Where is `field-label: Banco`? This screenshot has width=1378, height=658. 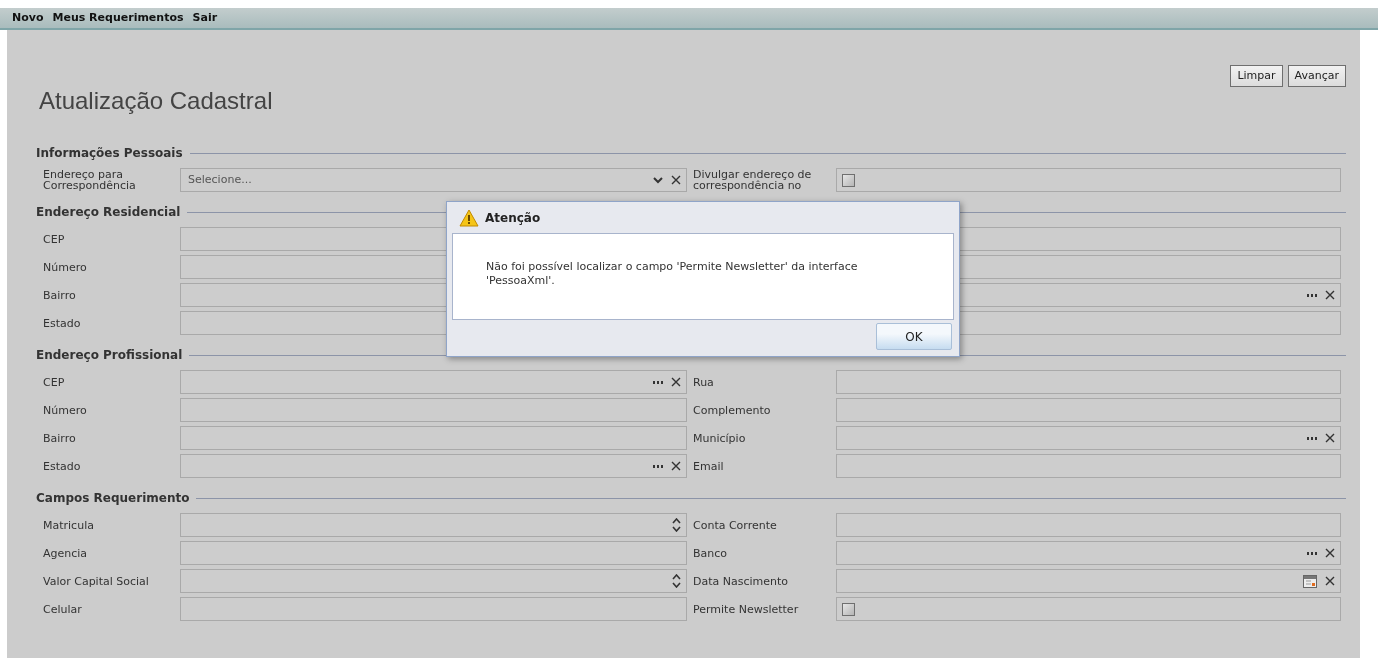
field-label: Banco is located at coordinates (710, 553).